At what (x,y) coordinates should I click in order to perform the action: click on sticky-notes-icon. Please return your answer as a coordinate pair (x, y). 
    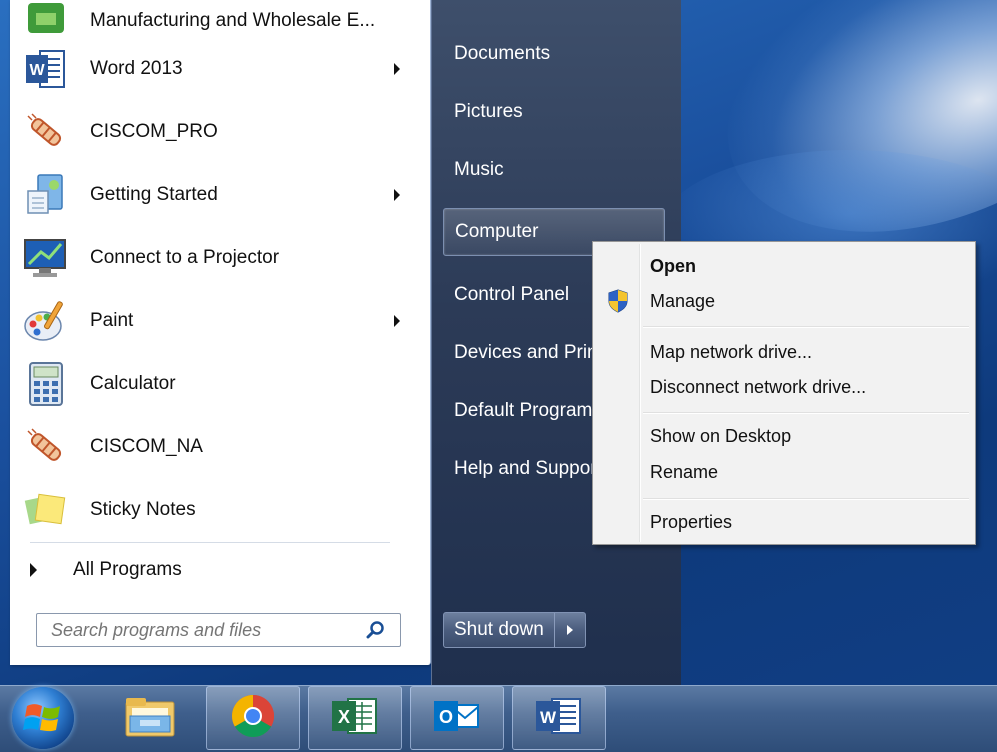
    Looking at the image, I should click on (46, 510).